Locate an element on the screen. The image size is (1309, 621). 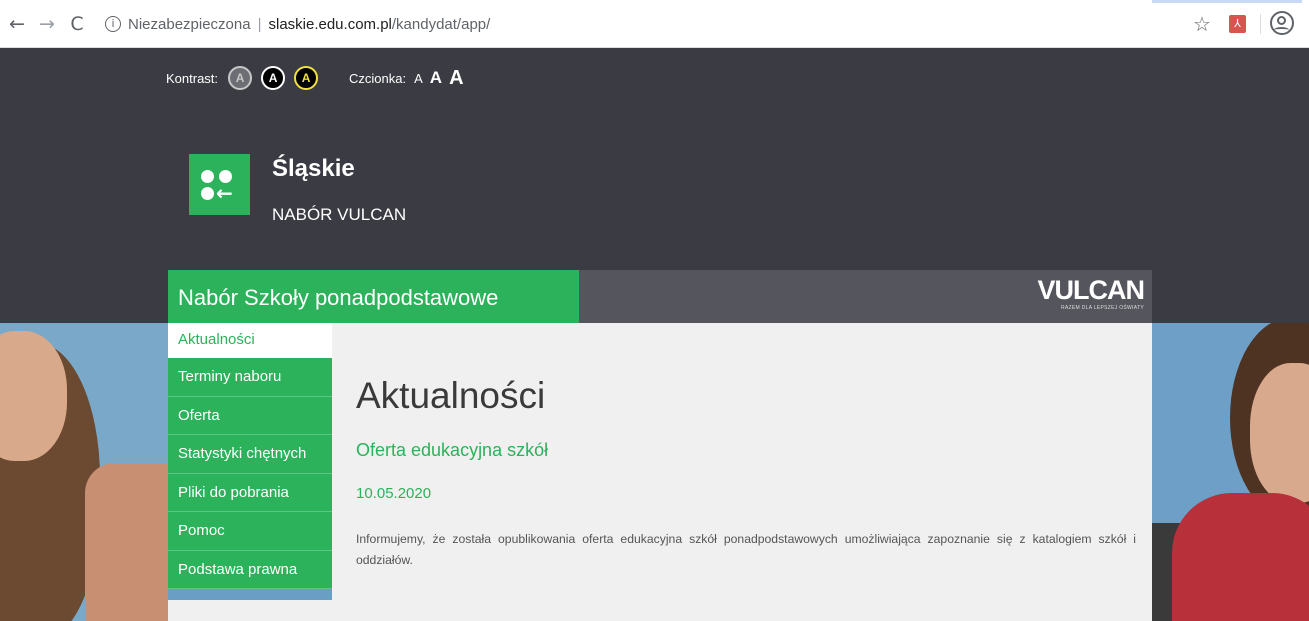
toolbar-divider is located at coordinates (1260, 24).